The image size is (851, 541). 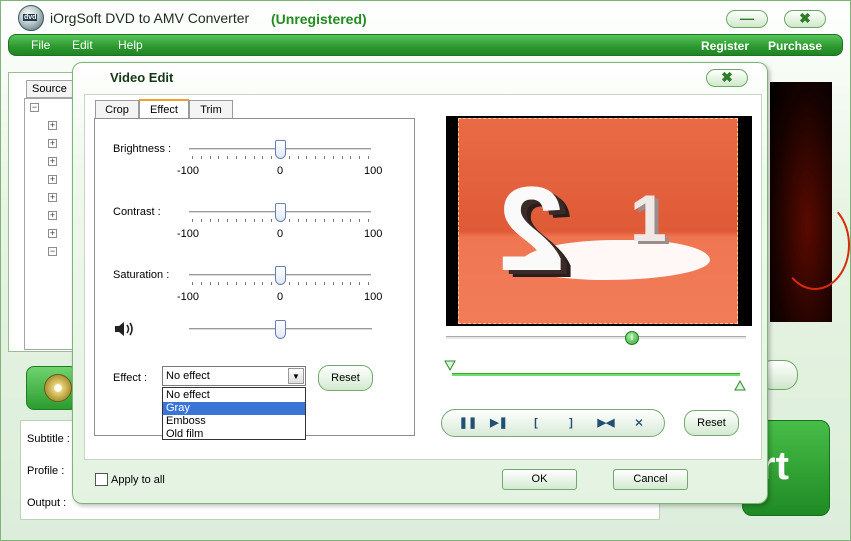 What do you see at coordinates (280, 329) in the screenshot?
I see `volume-slider-thumb` at bounding box center [280, 329].